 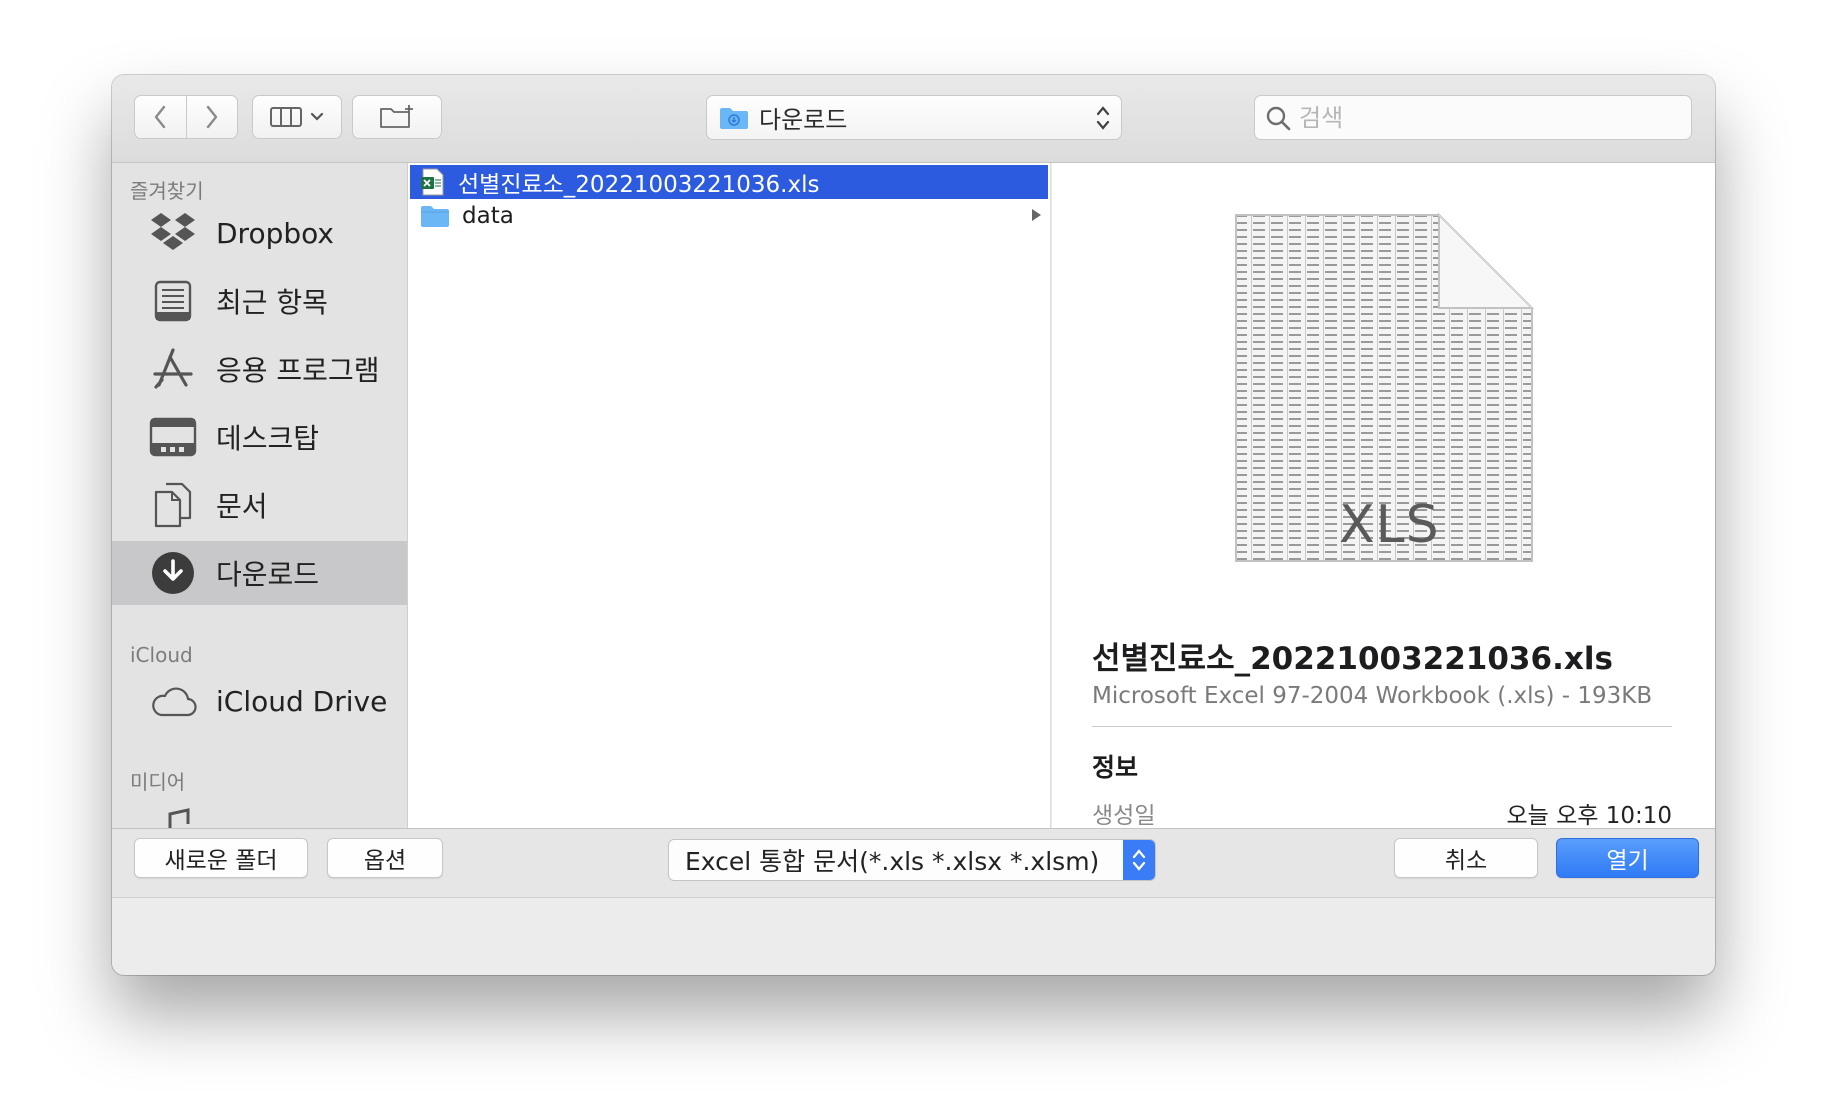 I want to click on created-value: 오늘 오후 10:10, so click(x=1589, y=816).